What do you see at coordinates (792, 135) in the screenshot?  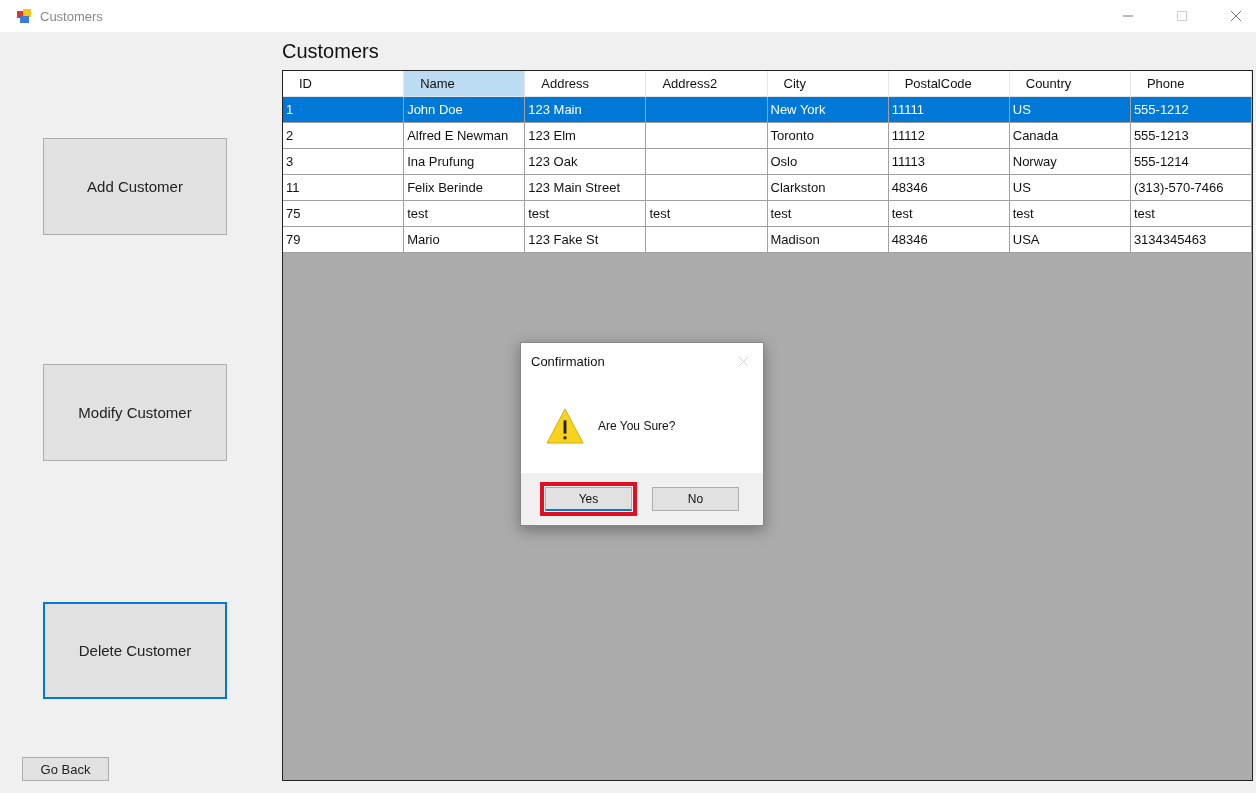 I see `table-cell: Toronto` at bounding box center [792, 135].